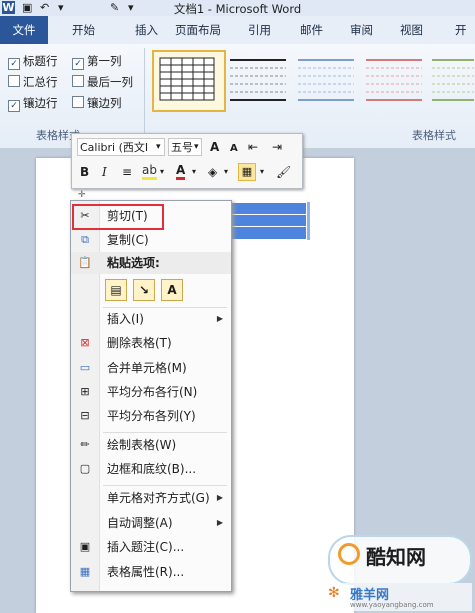 The height and width of the screenshot is (613, 475). What do you see at coordinates (85, 546) in the screenshot?
I see `caption-icon: ▣` at bounding box center [85, 546].